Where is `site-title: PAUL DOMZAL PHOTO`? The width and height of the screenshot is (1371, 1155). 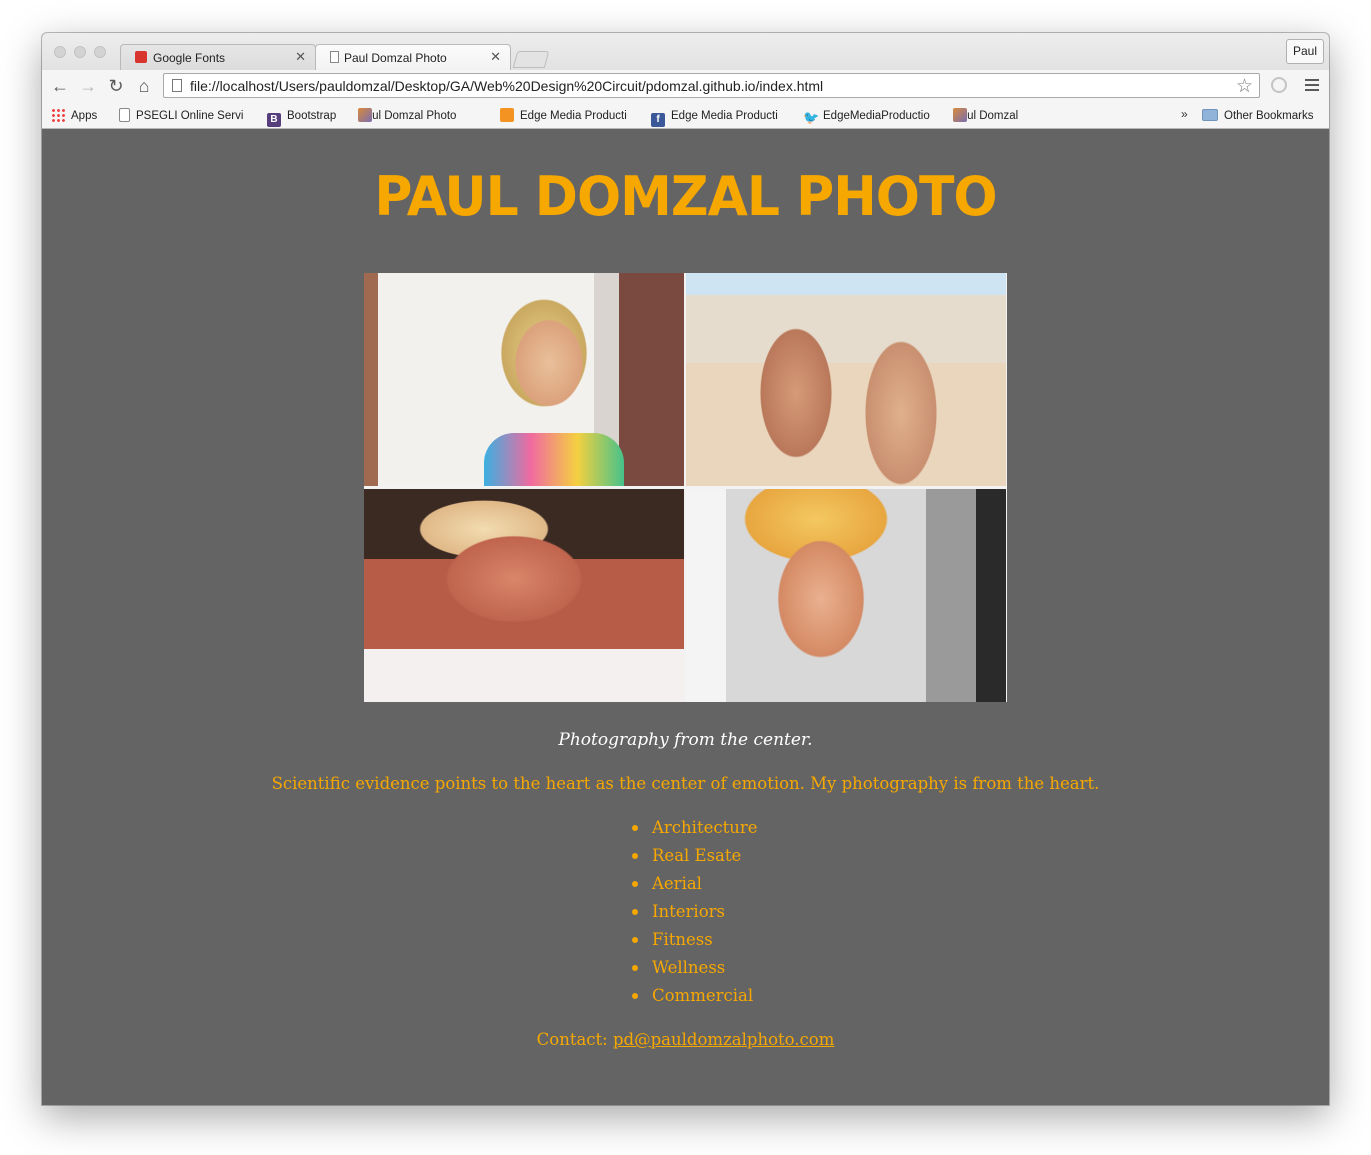
site-title: PAUL DOMZAL PHOTO is located at coordinates (685, 197).